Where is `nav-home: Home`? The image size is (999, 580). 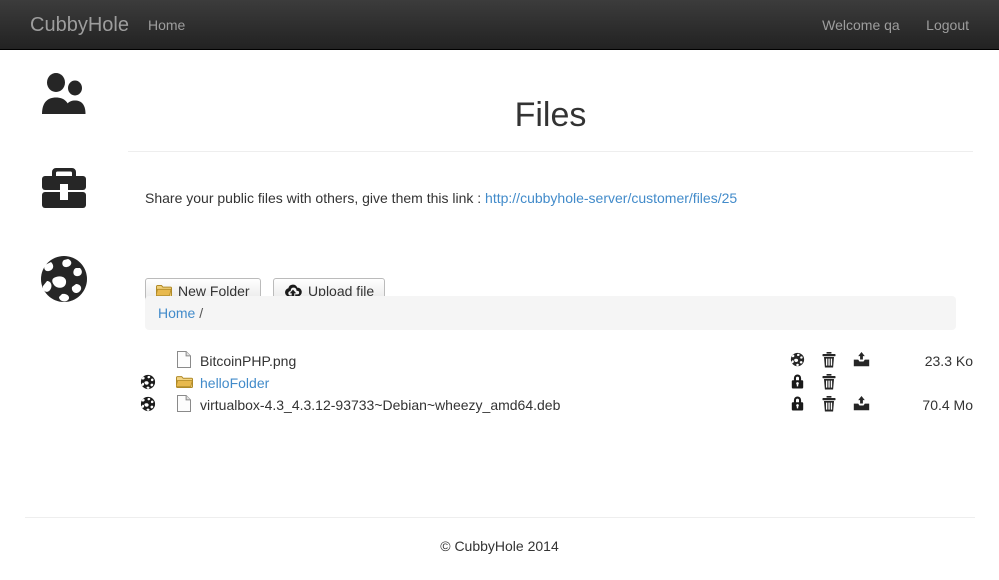 nav-home: Home is located at coordinates (166, 25).